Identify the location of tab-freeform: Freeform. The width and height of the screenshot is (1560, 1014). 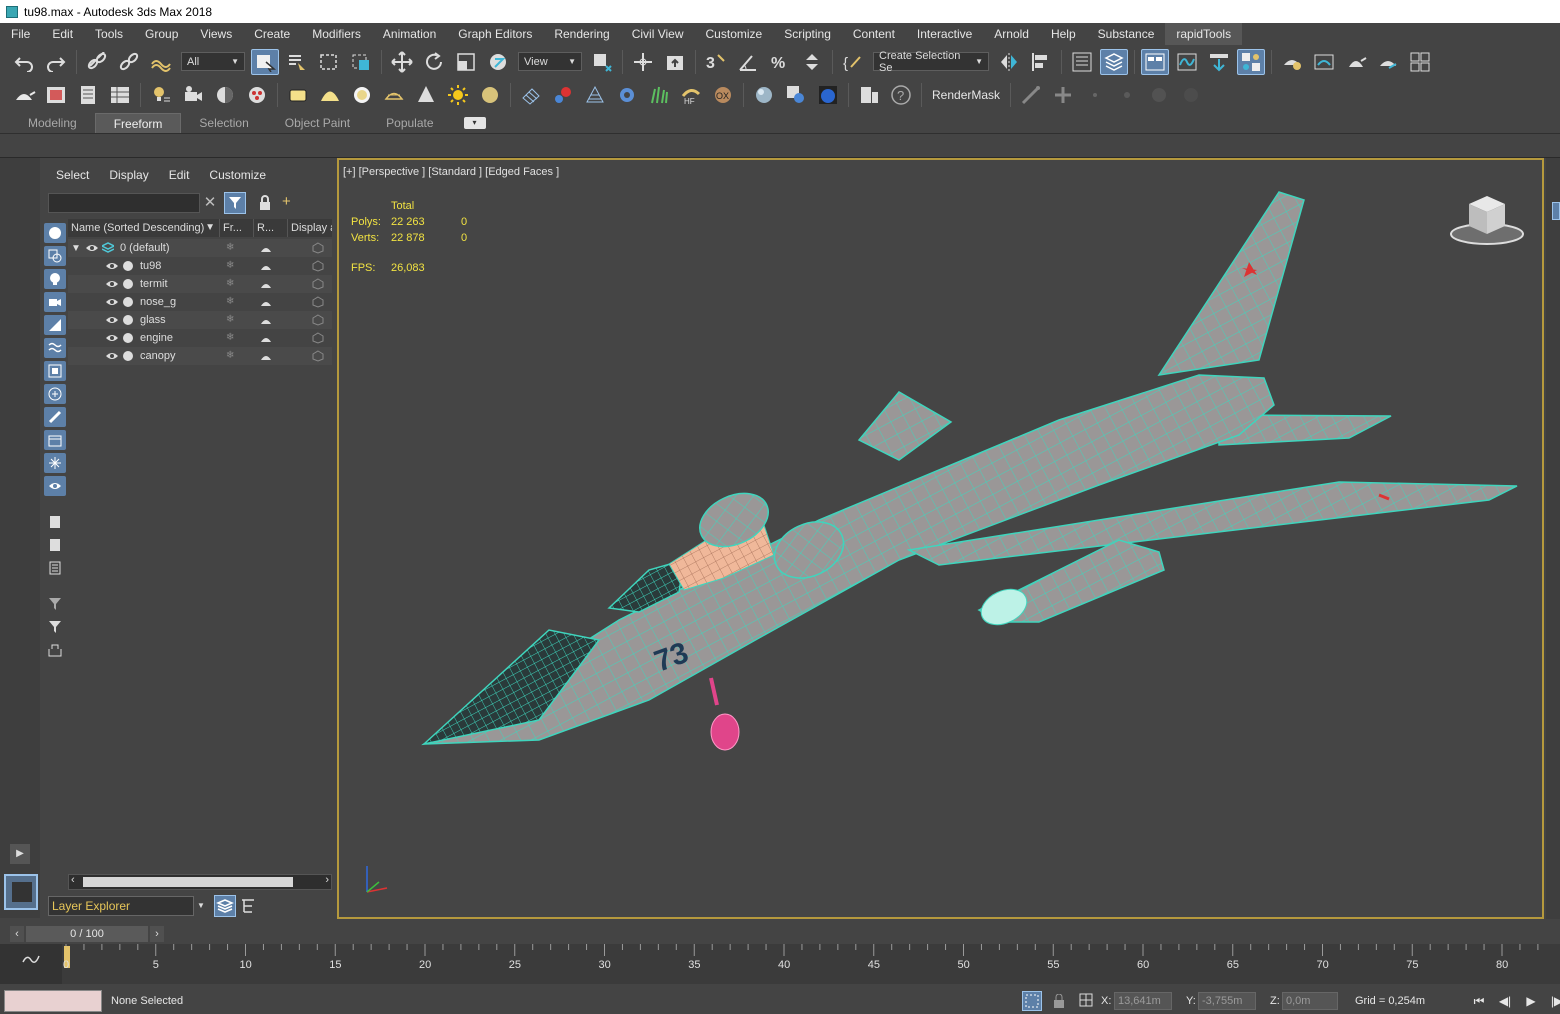
(138, 123).